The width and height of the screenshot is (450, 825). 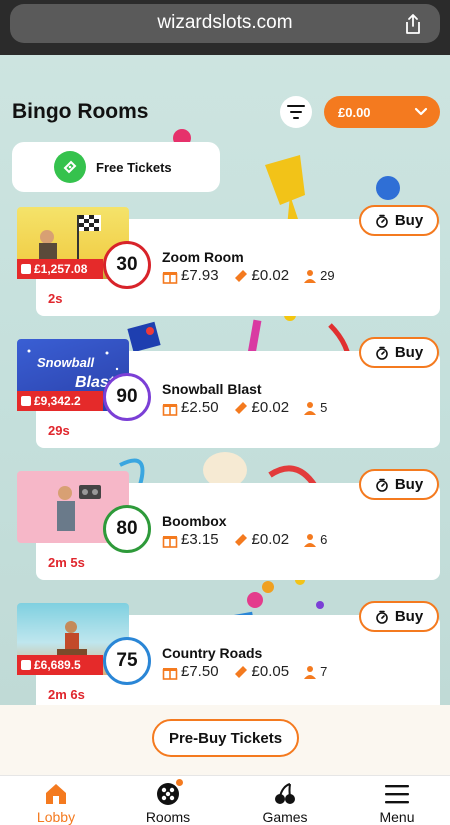 I want to click on prize-stat: £7.50, so click(x=190, y=671).